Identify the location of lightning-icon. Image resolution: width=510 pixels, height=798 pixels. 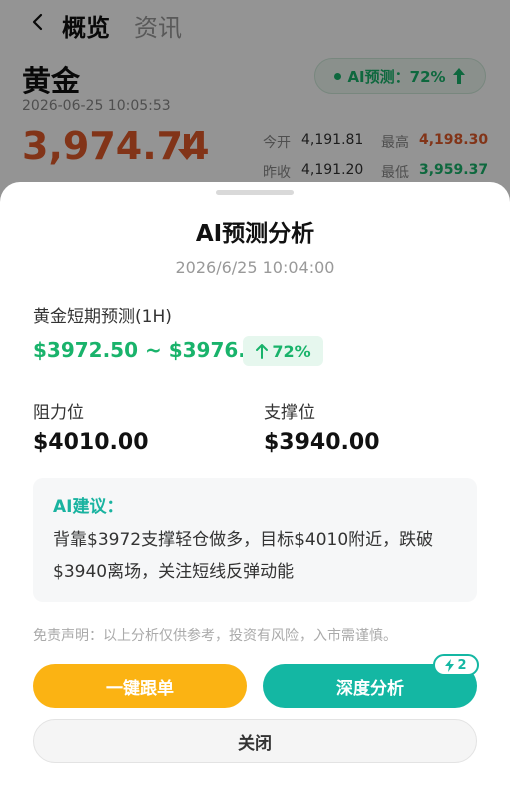
(450, 665).